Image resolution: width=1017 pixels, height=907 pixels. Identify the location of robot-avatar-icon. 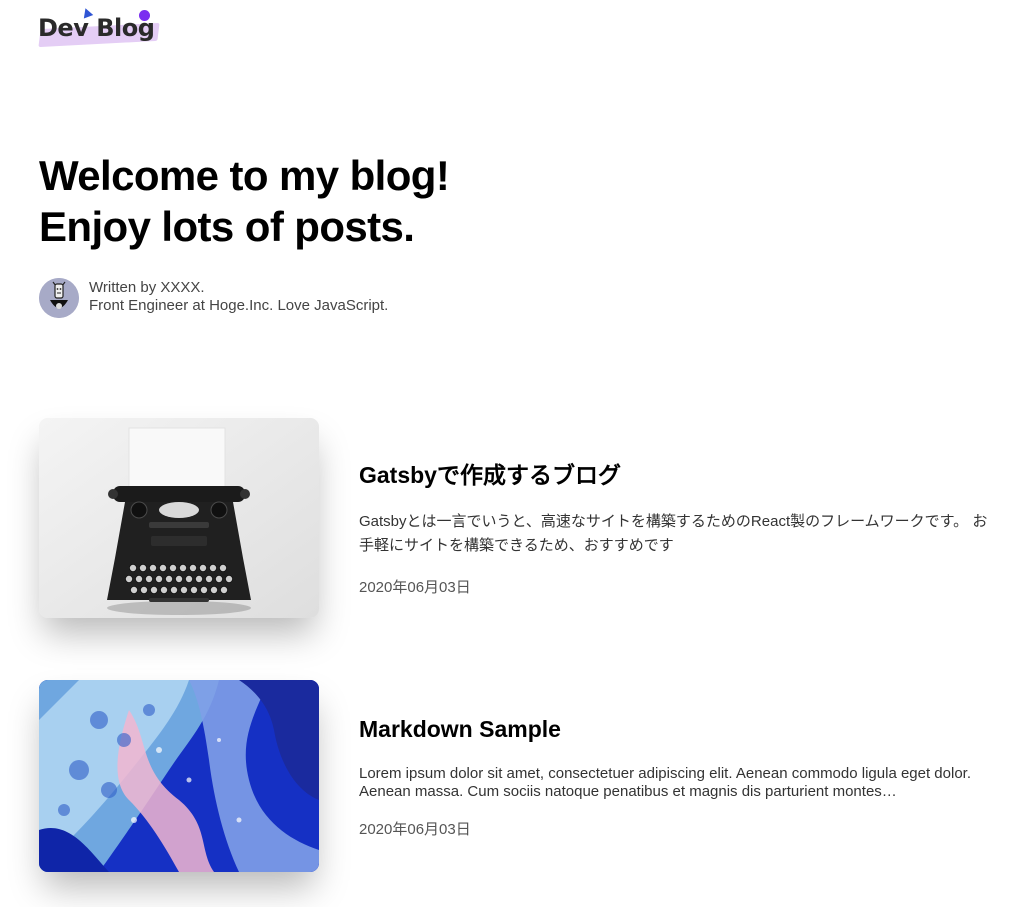
(59, 298).